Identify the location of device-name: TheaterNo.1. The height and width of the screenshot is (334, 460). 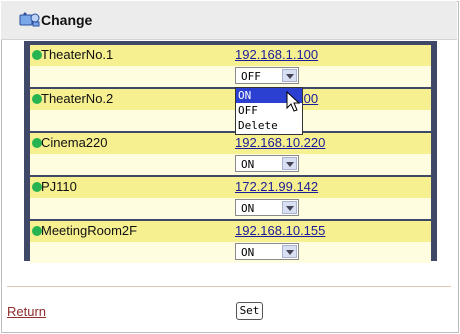
(77, 54).